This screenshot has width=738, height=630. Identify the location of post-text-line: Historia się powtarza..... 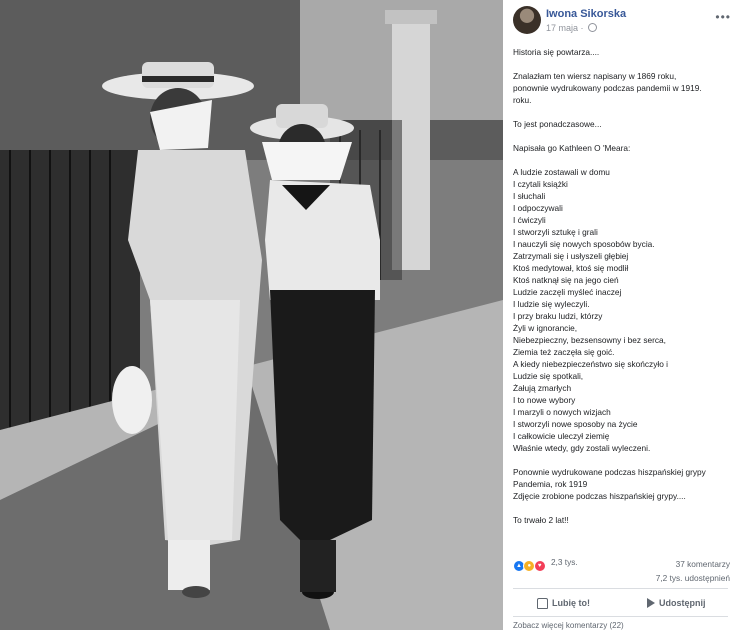
(556, 52).